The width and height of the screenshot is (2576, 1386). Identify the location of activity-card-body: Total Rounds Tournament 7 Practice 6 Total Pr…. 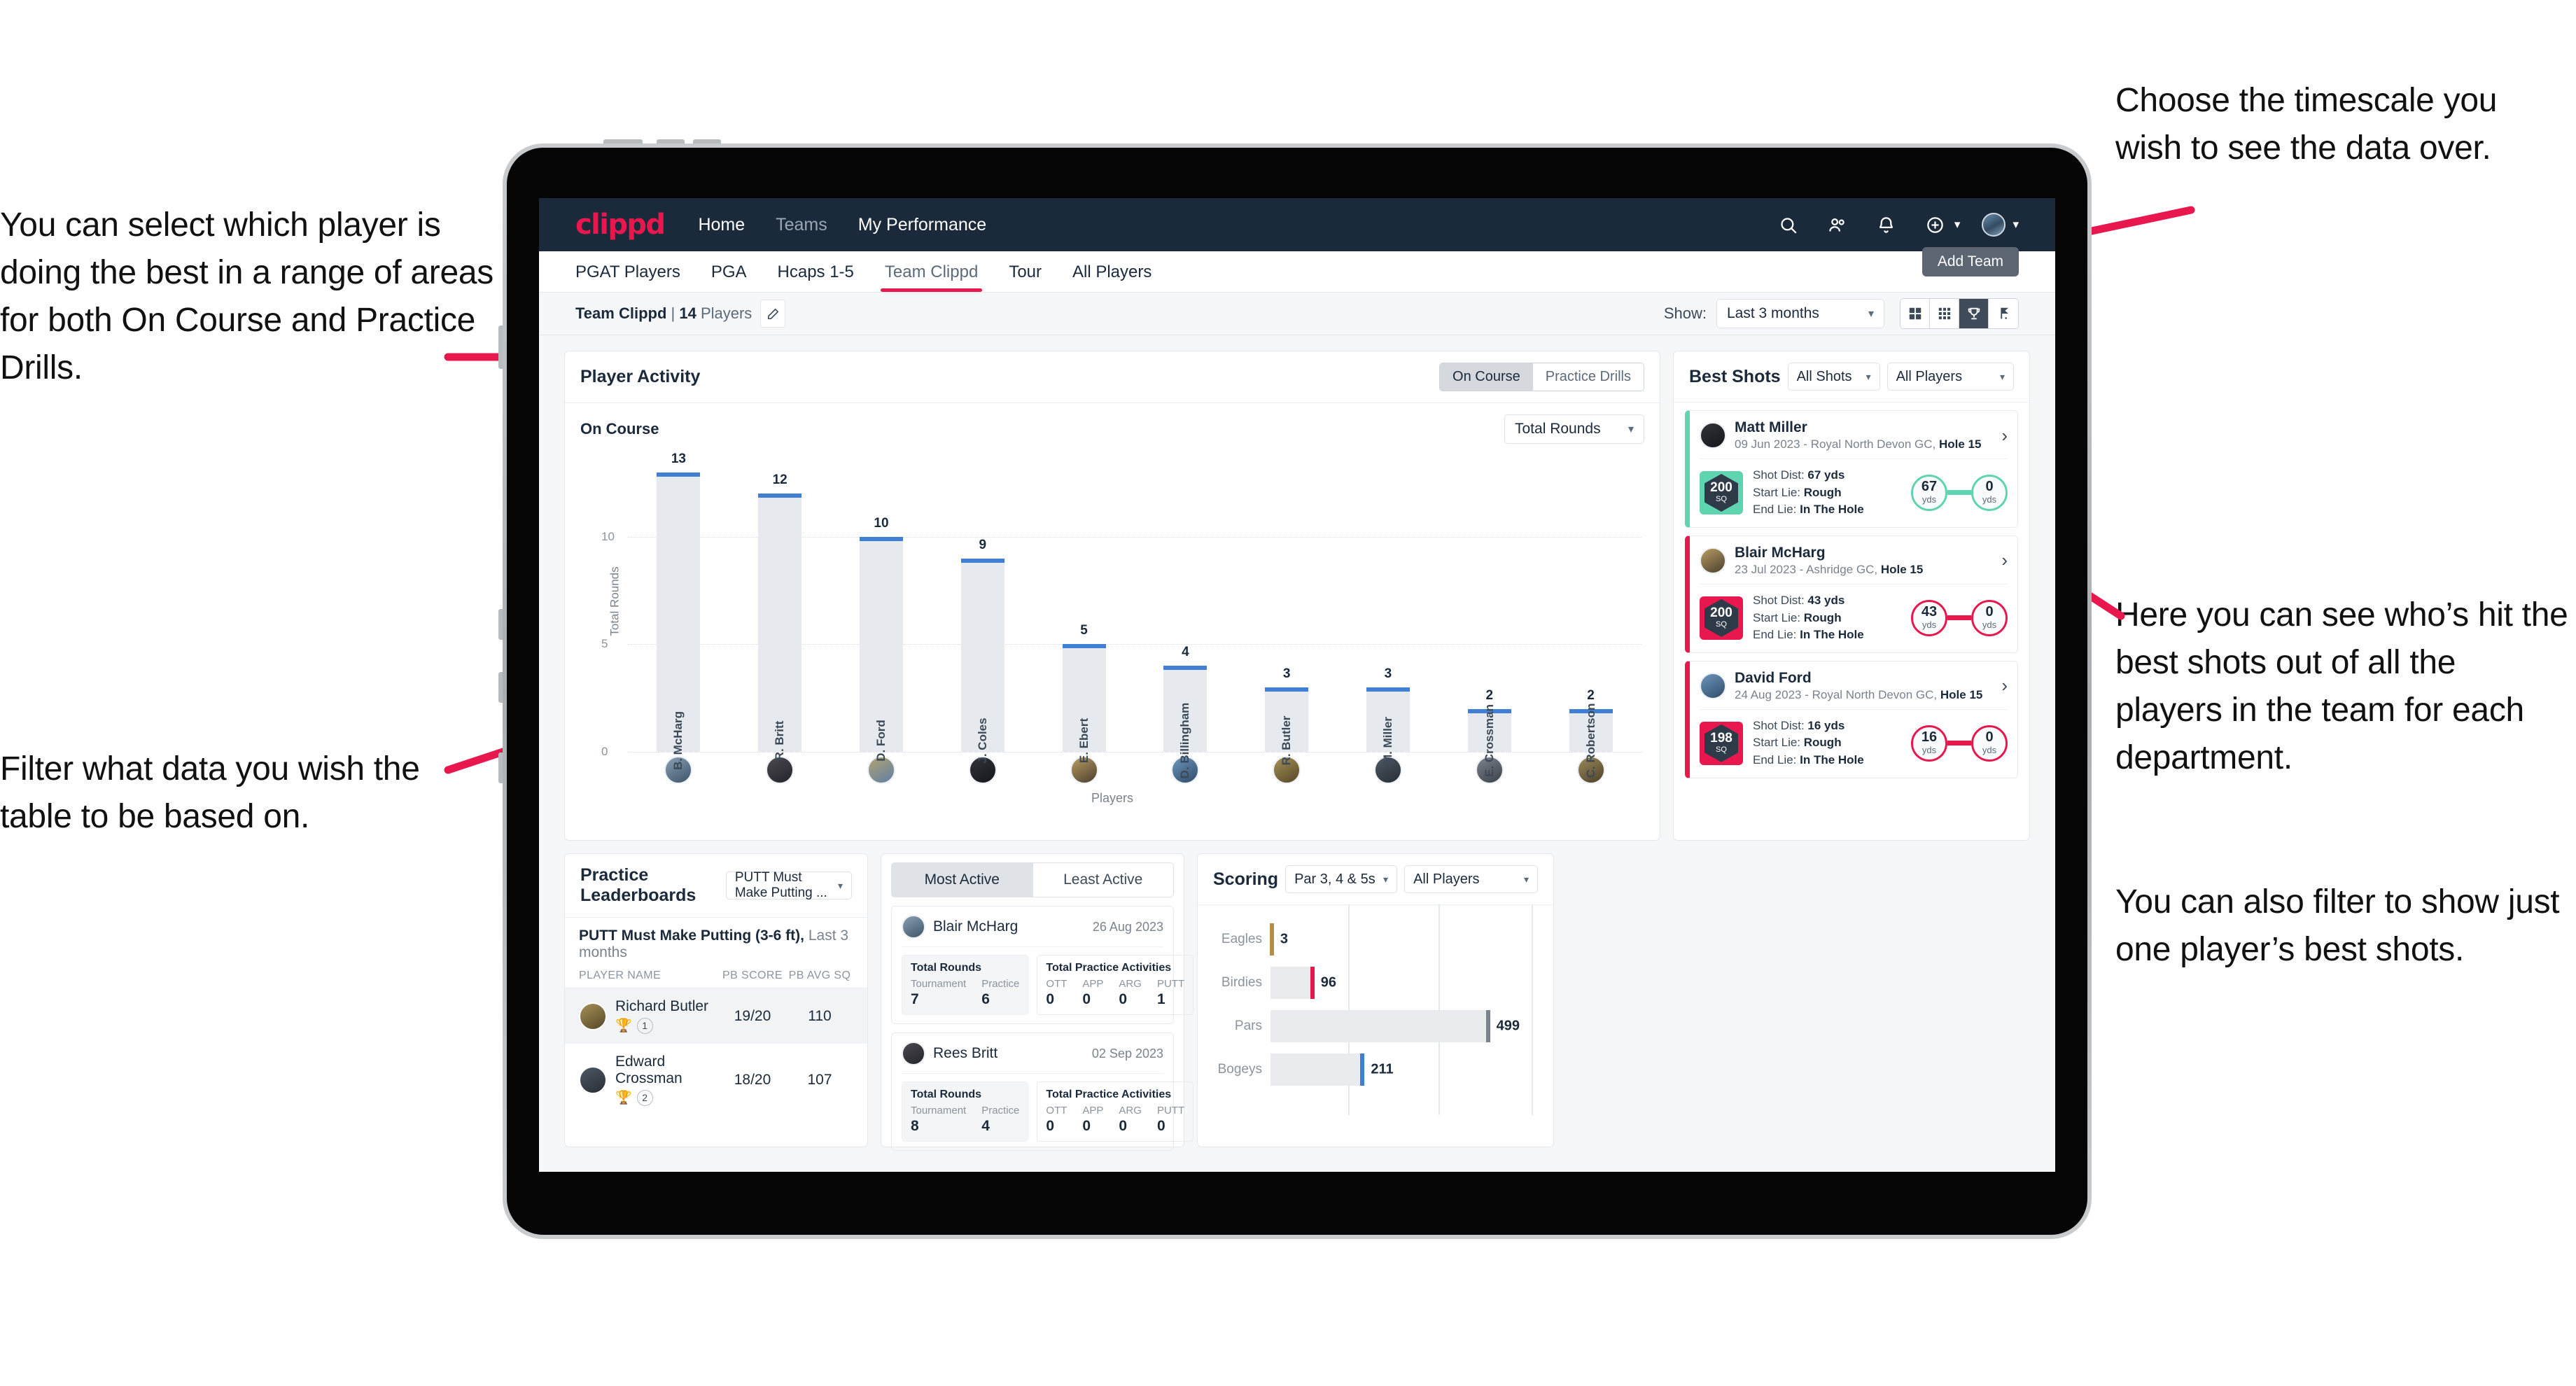
(1048, 980).